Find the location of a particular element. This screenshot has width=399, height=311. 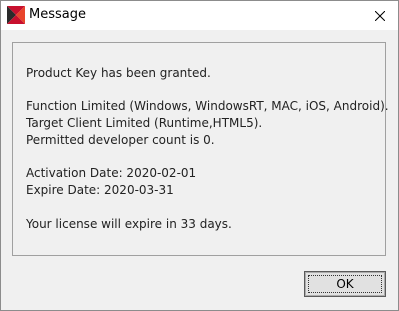

close-icon is located at coordinates (380, 15).